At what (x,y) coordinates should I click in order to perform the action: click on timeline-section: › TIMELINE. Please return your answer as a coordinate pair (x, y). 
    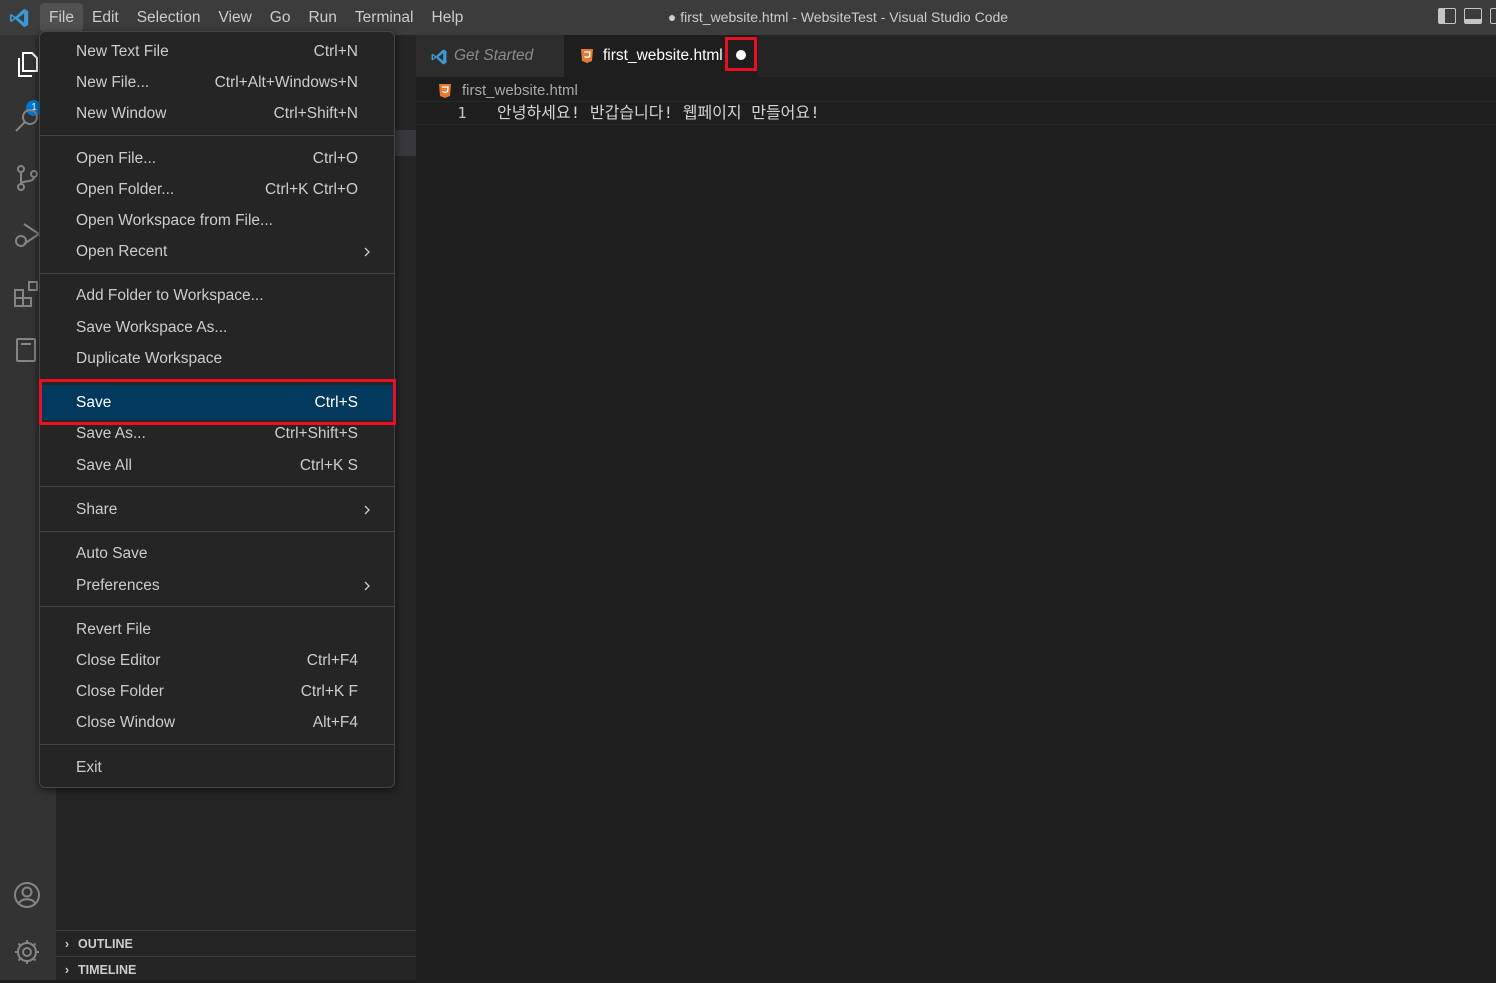
    Looking at the image, I should click on (236, 969).